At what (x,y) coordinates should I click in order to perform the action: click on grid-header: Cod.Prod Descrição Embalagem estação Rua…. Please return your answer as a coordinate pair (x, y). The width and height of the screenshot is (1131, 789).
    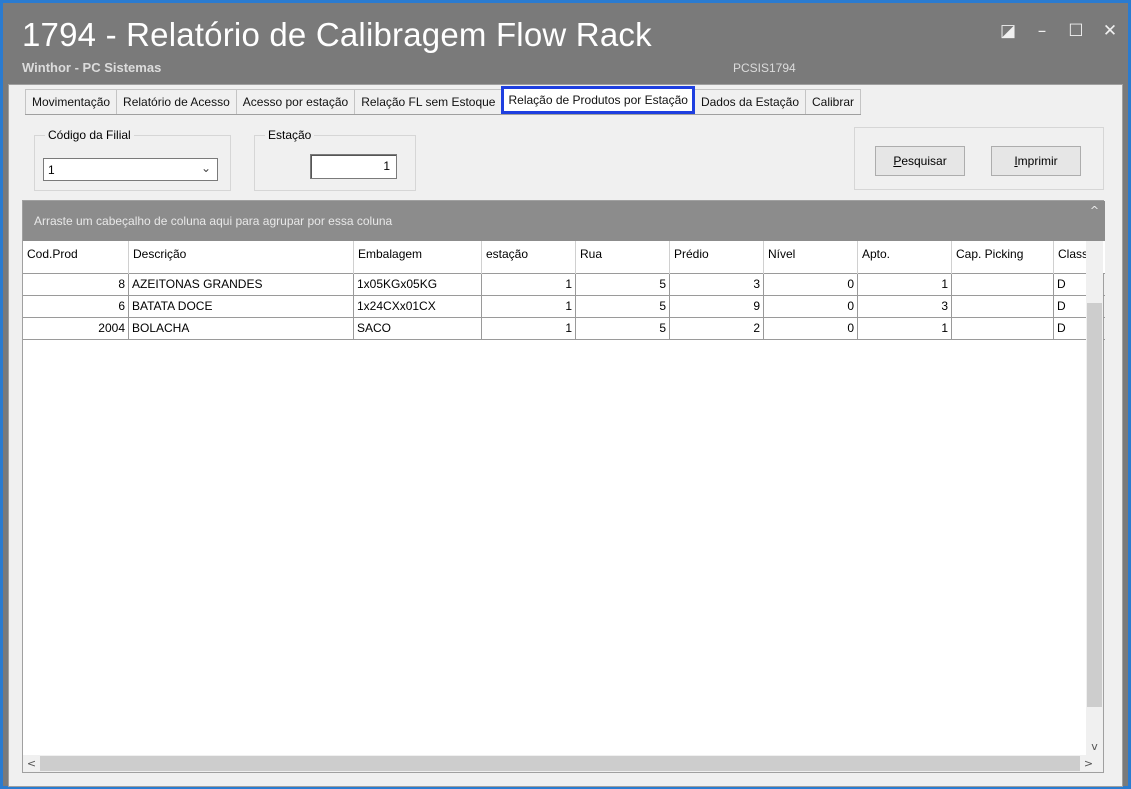
    Looking at the image, I should click on (564, 257).